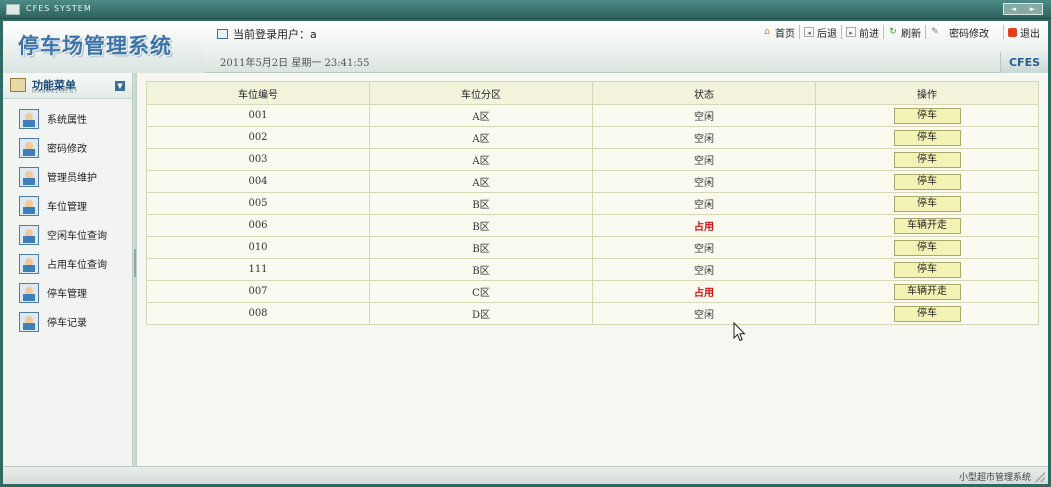  I want to click on refresh-icon: ↻, so click(893, 32).